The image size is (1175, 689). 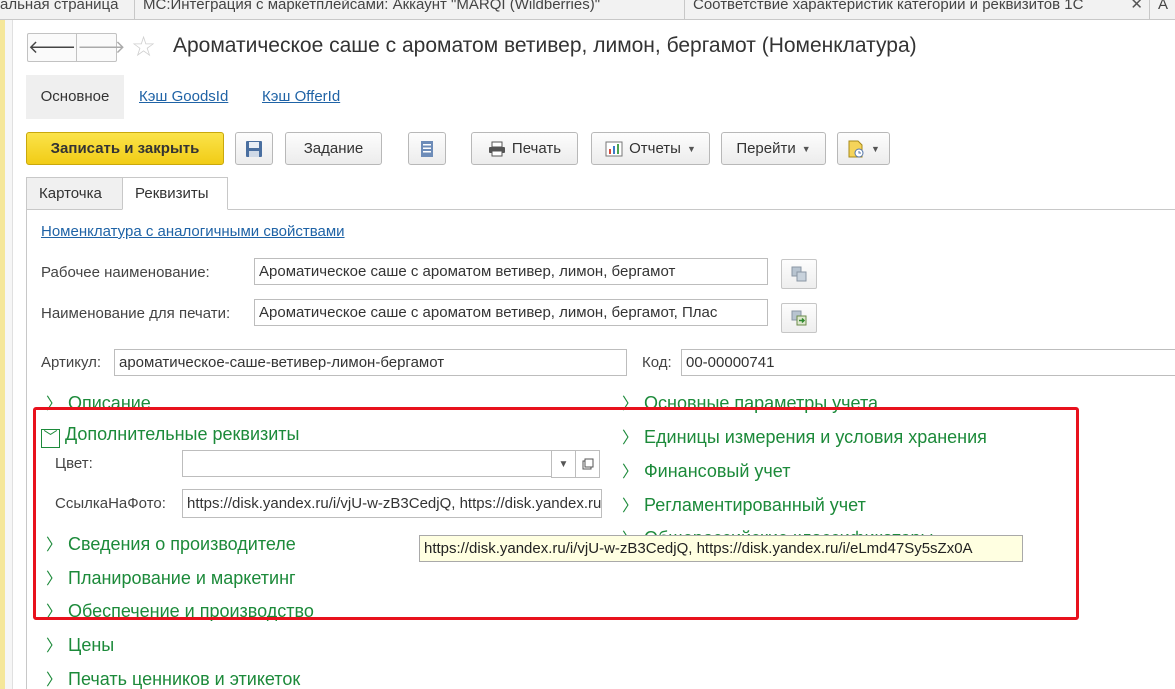 I want to click on code-field: 00-00000741, so click(x=928, y=362).